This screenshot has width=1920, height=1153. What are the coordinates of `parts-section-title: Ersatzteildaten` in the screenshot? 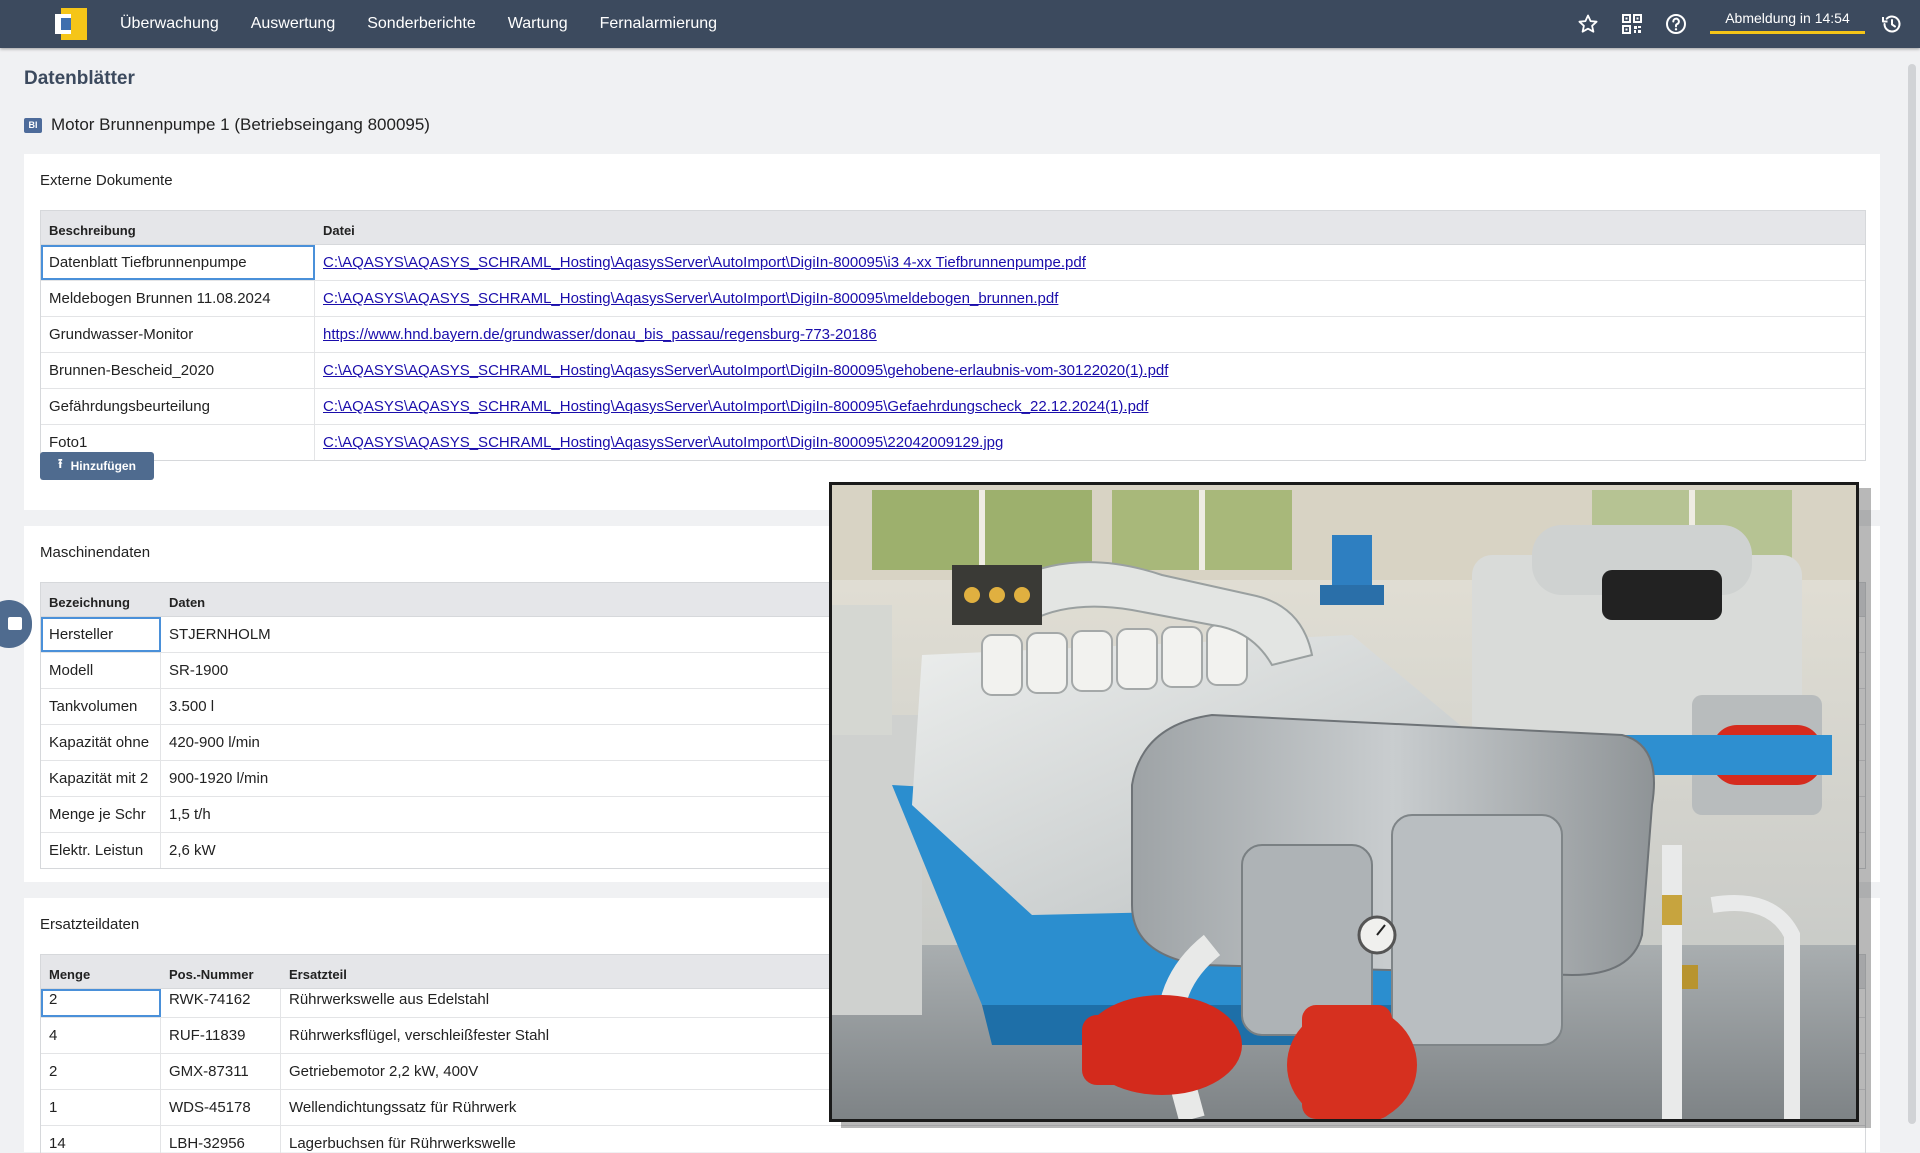 It's located at (90, 924).